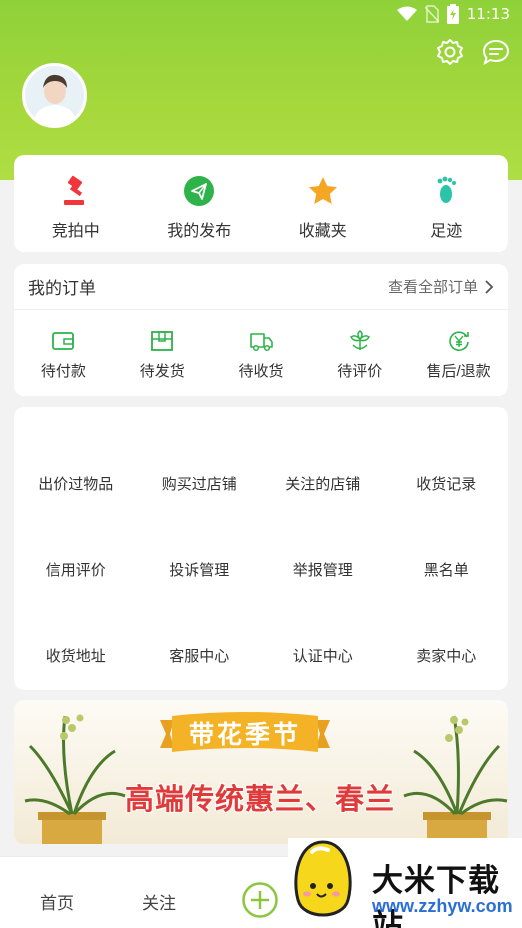  What do you see at coordinates (432, 287) in the screenshot?
I see `view-all-orders-label: 查看全部订单` at bounding box center [432, 287].